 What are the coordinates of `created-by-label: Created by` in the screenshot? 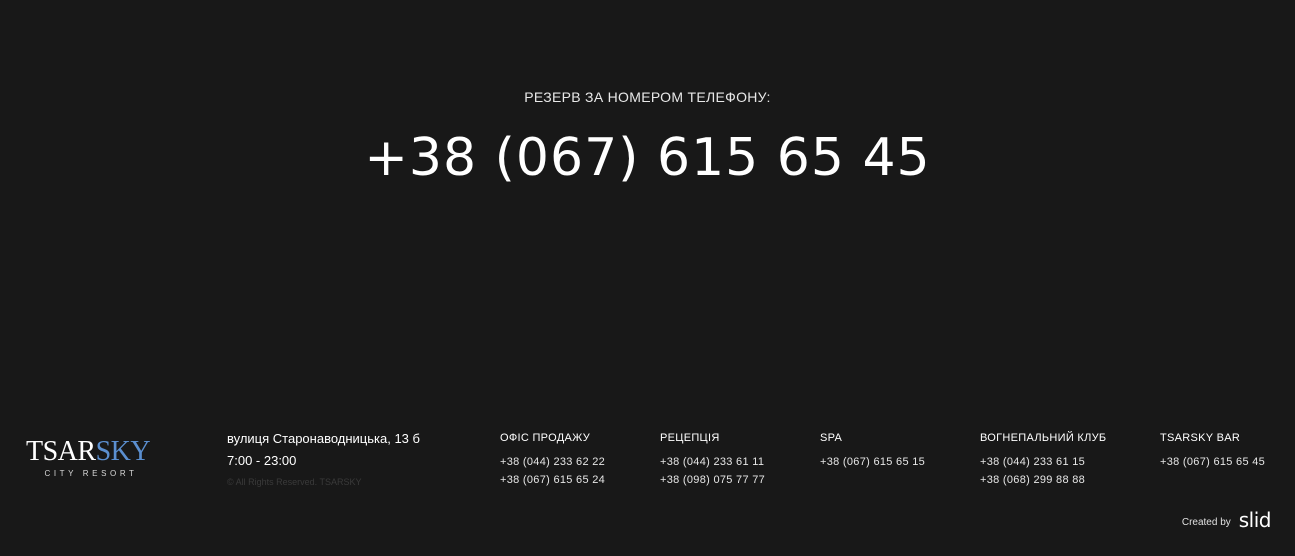 It's located at (1206, 522).